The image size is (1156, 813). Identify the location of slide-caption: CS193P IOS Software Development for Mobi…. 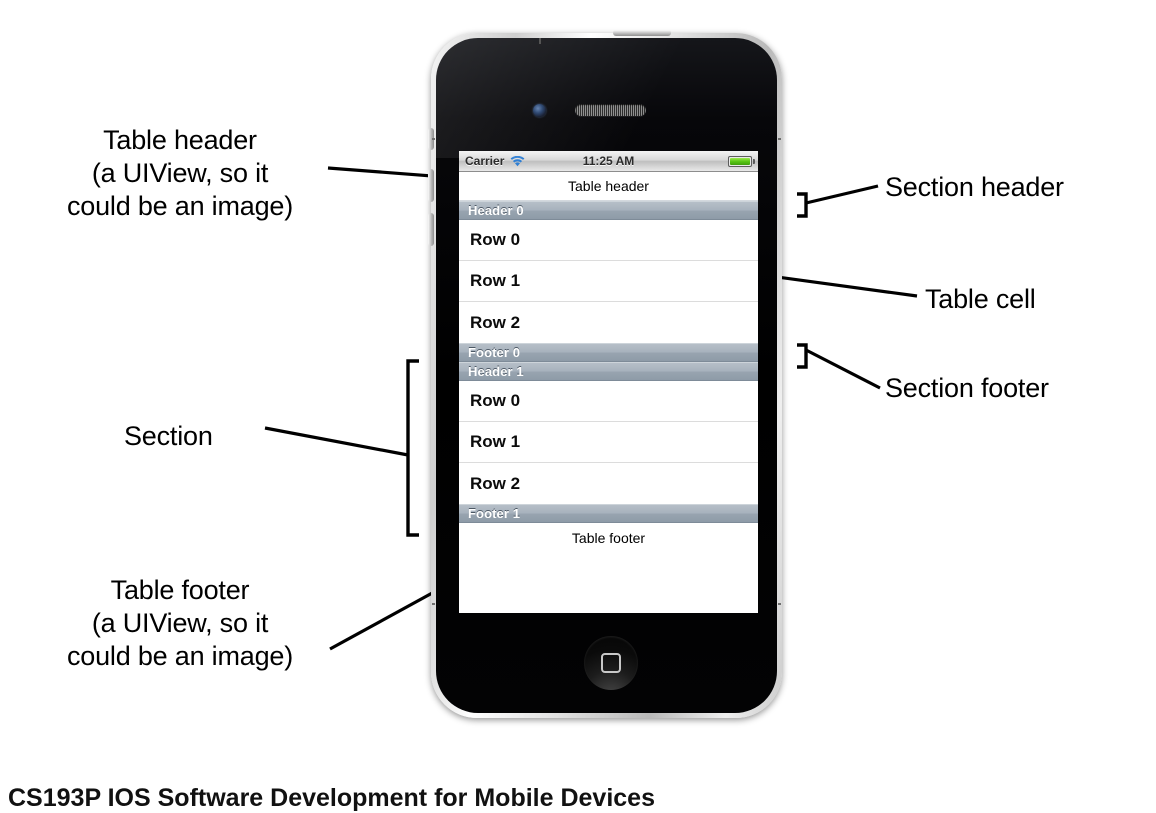
(331, 798).